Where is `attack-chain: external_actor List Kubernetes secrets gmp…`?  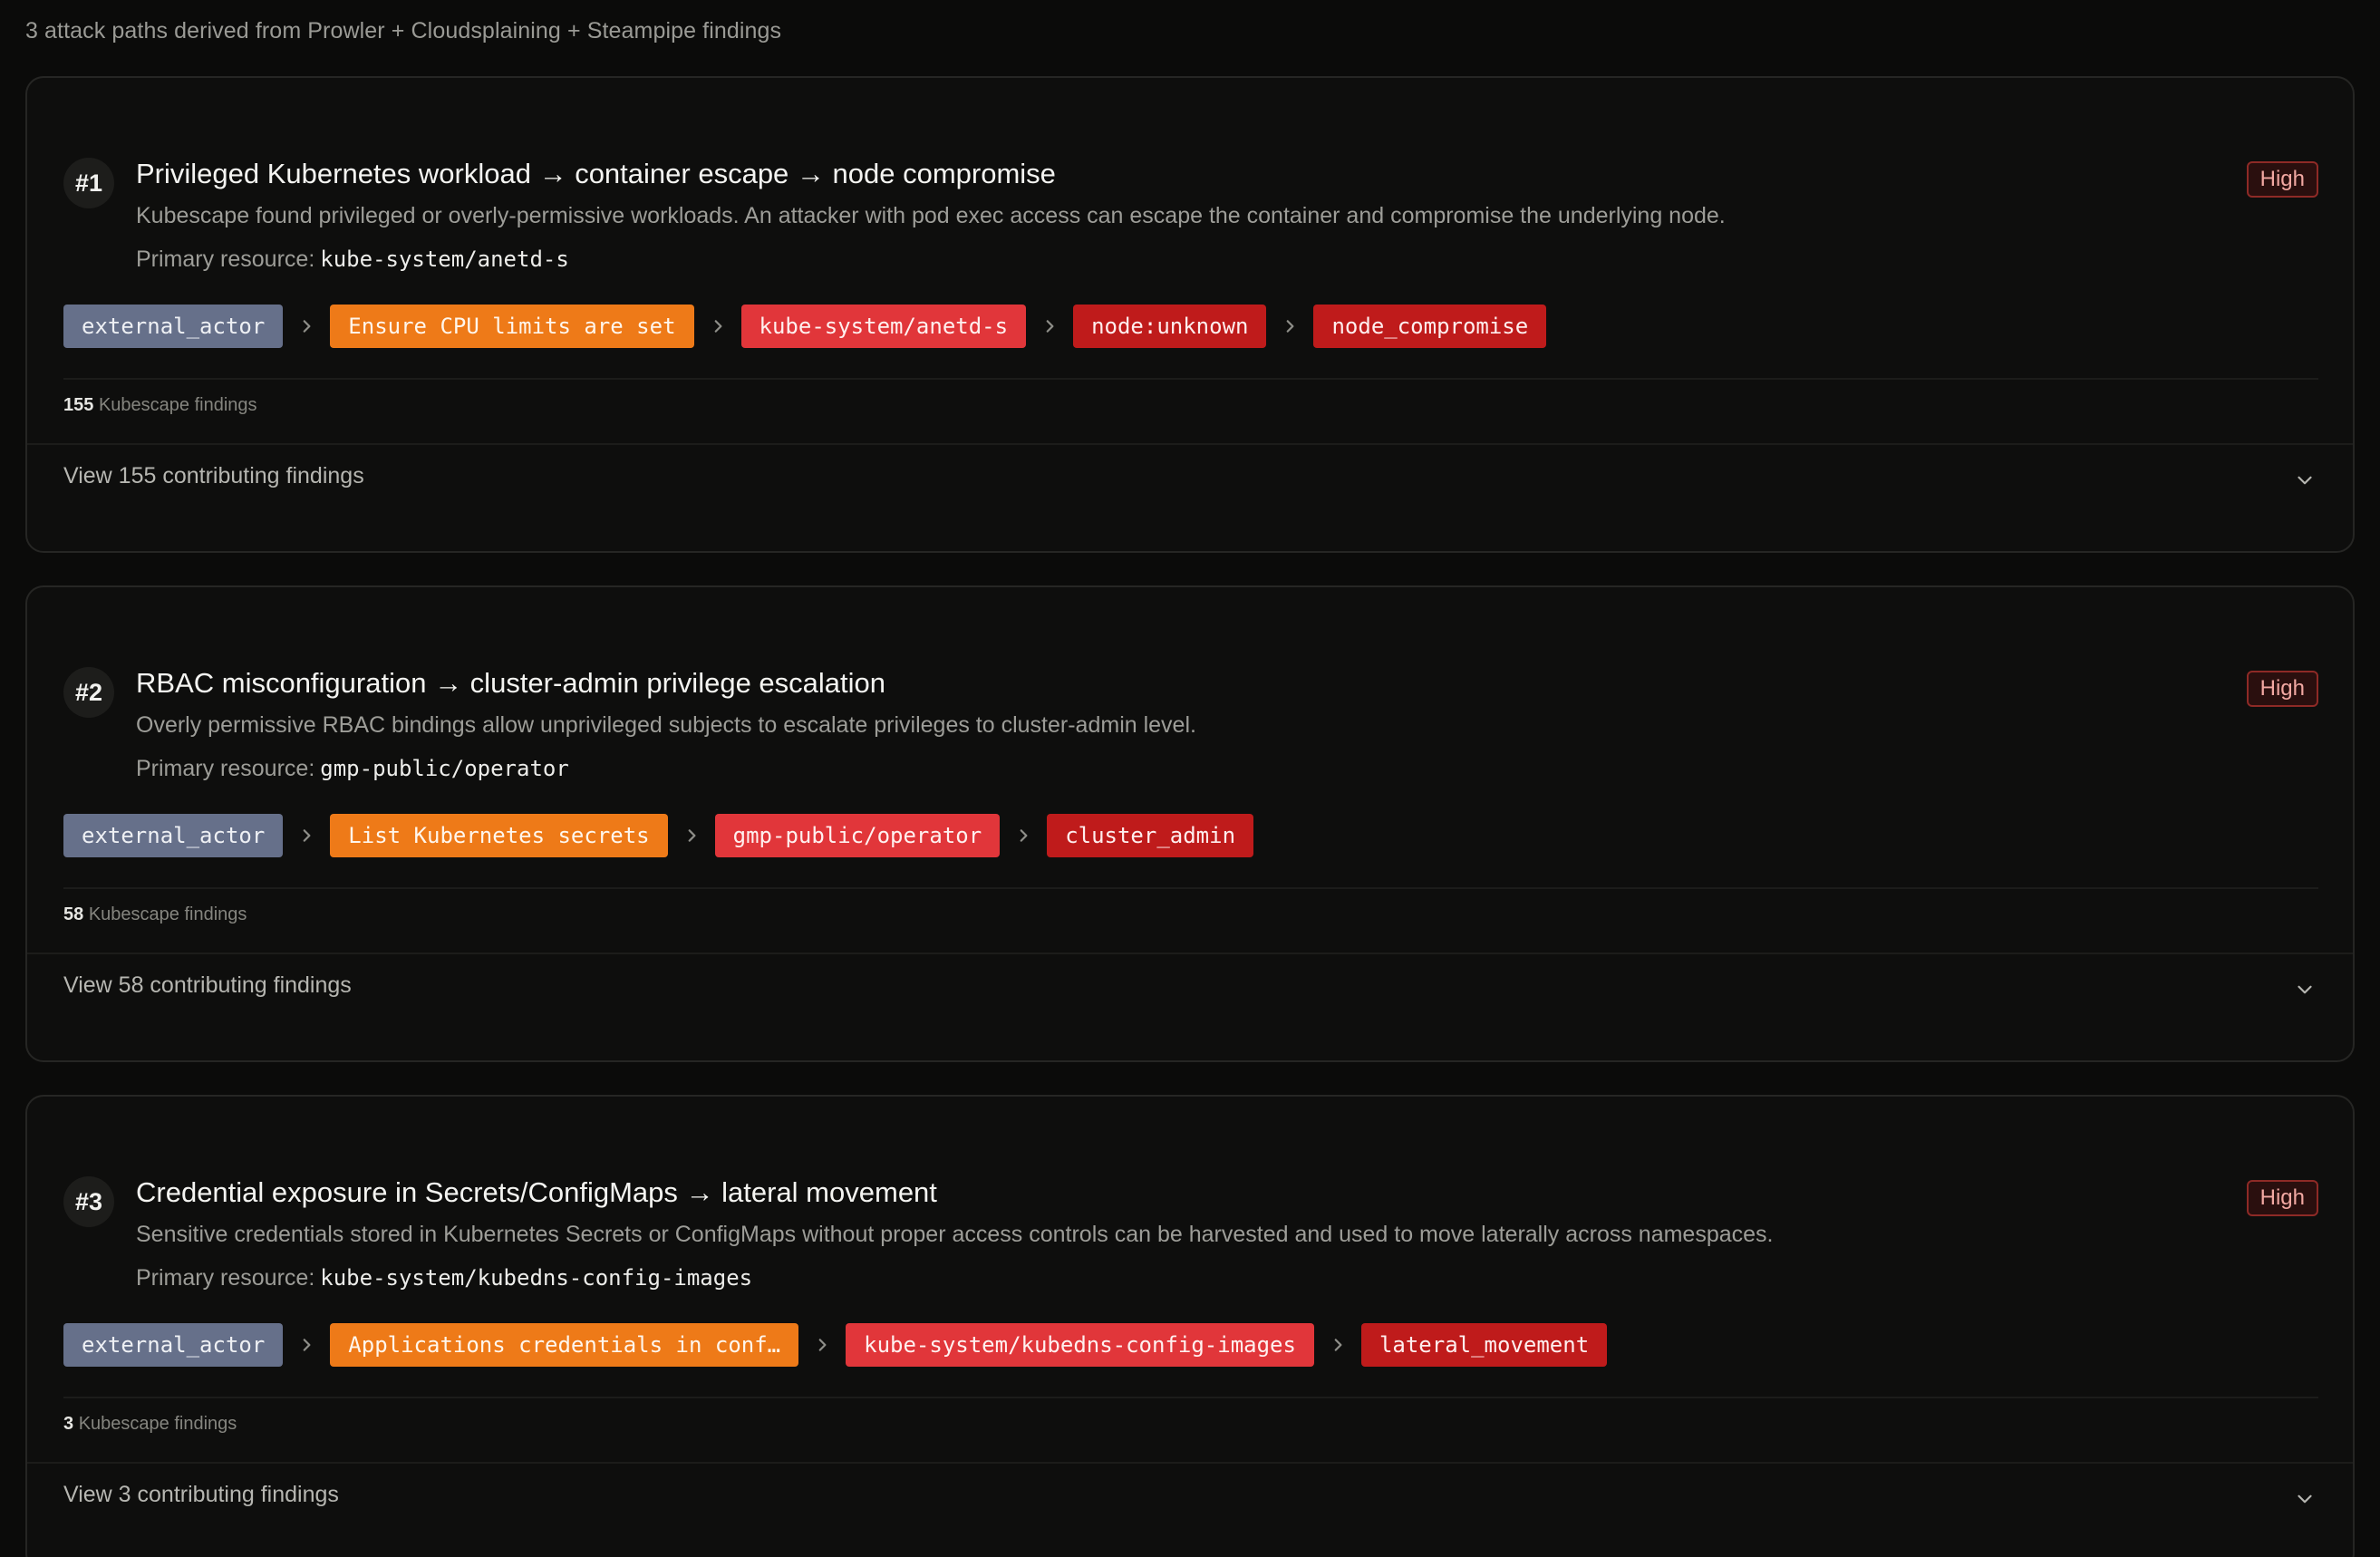 attack-chain: external_actor List Kubernetes secrets gmp… is located at coordinates (658, 835).